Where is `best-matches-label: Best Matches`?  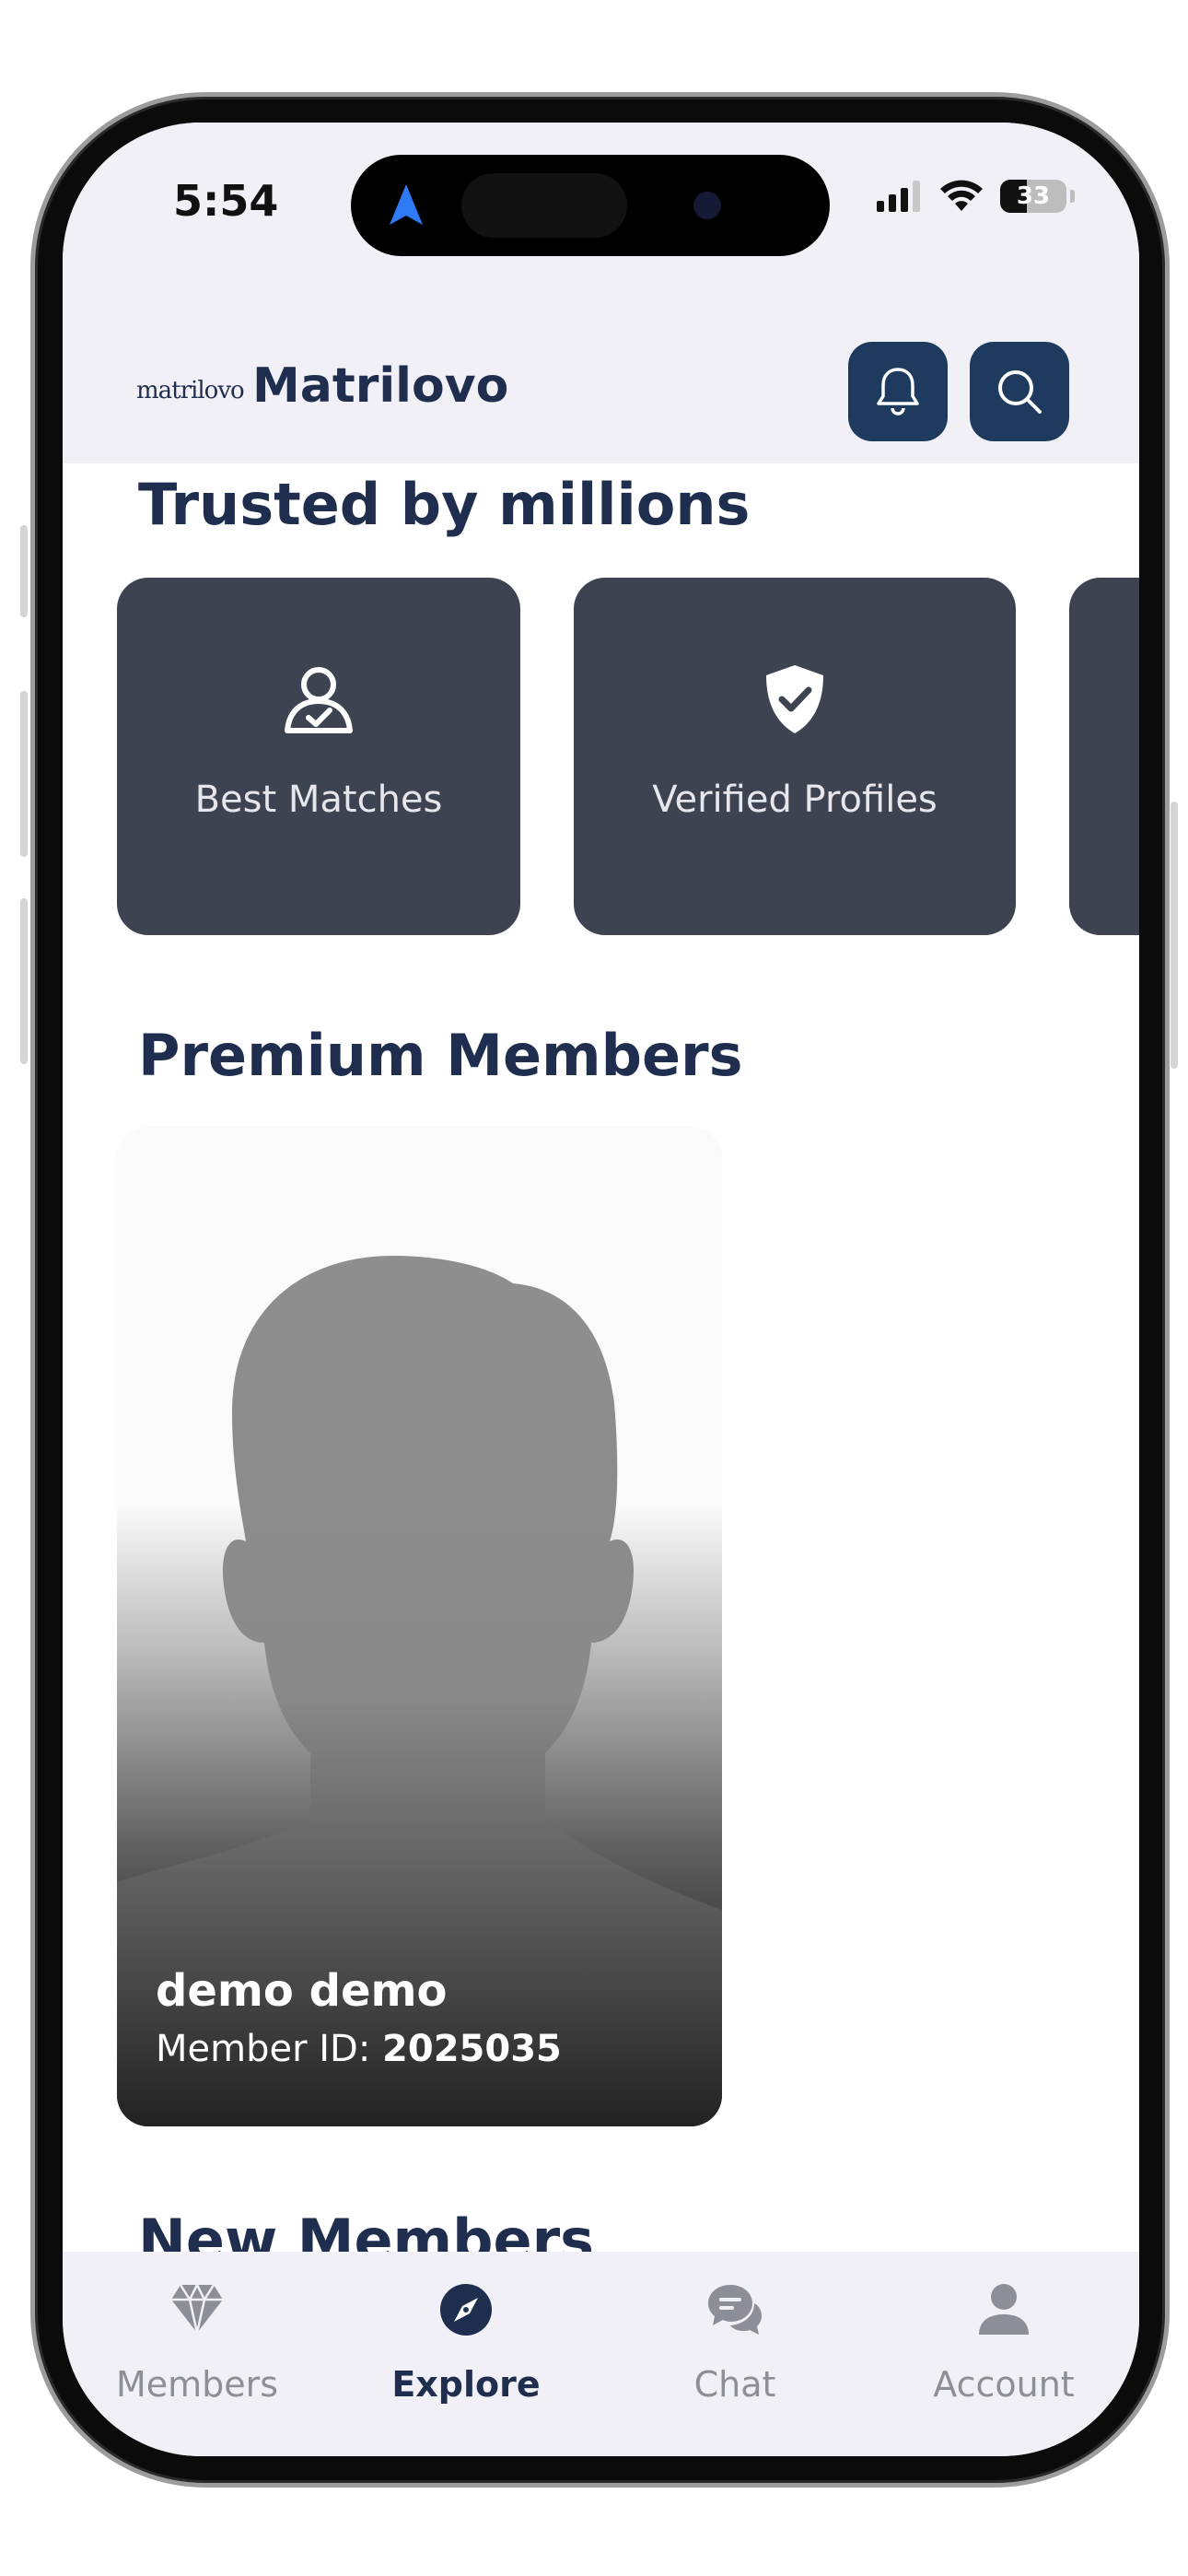 best-matches-label: Best Matches is located at coordinates (318, 800).